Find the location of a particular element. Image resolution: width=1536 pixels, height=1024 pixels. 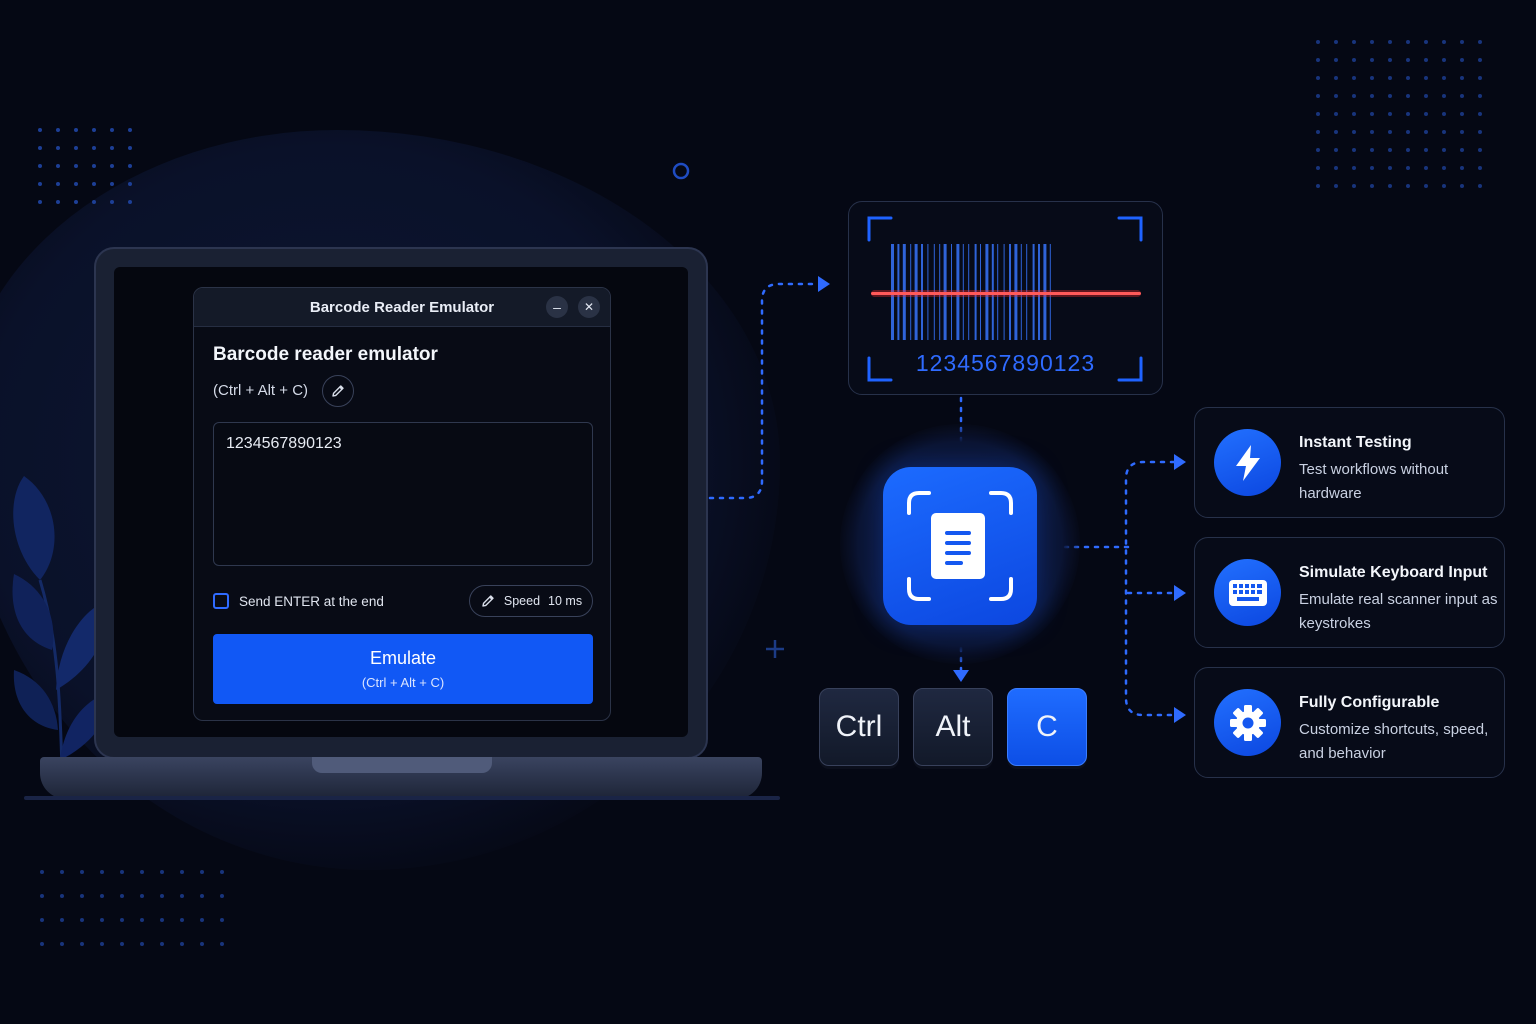

feature-description: Customize shortcuts, speed, and behavior is located at coordinates (1394, 741).